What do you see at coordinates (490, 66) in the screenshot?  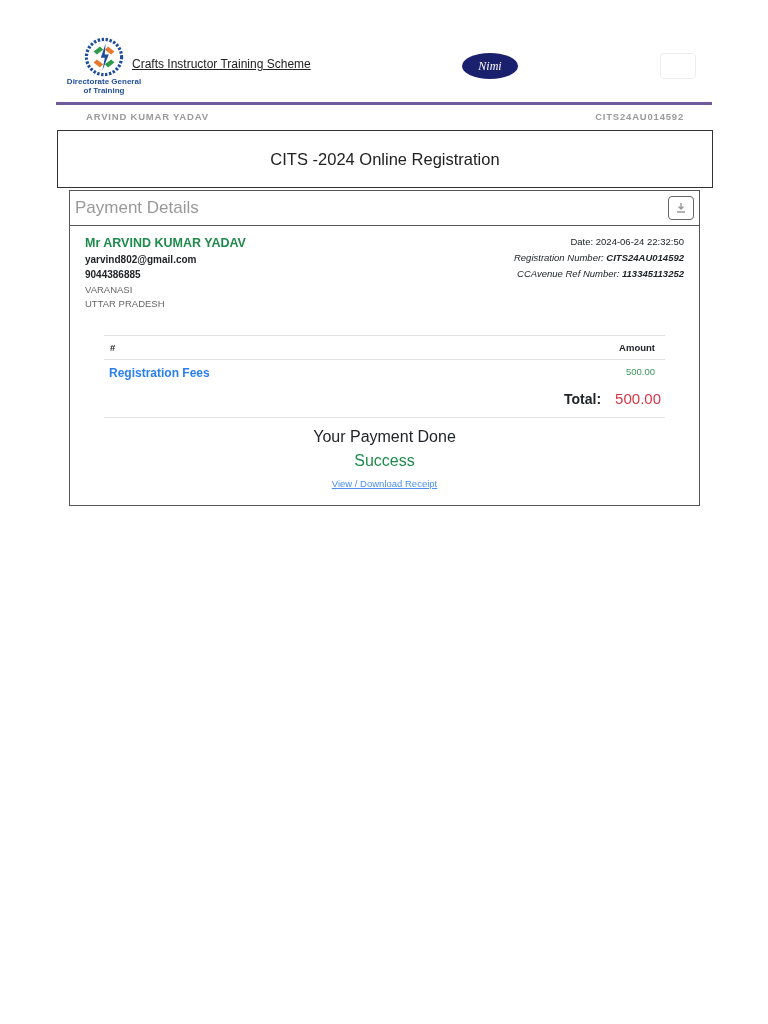 I see `partner-logo: Nimi` at bounding box center [490, 66].